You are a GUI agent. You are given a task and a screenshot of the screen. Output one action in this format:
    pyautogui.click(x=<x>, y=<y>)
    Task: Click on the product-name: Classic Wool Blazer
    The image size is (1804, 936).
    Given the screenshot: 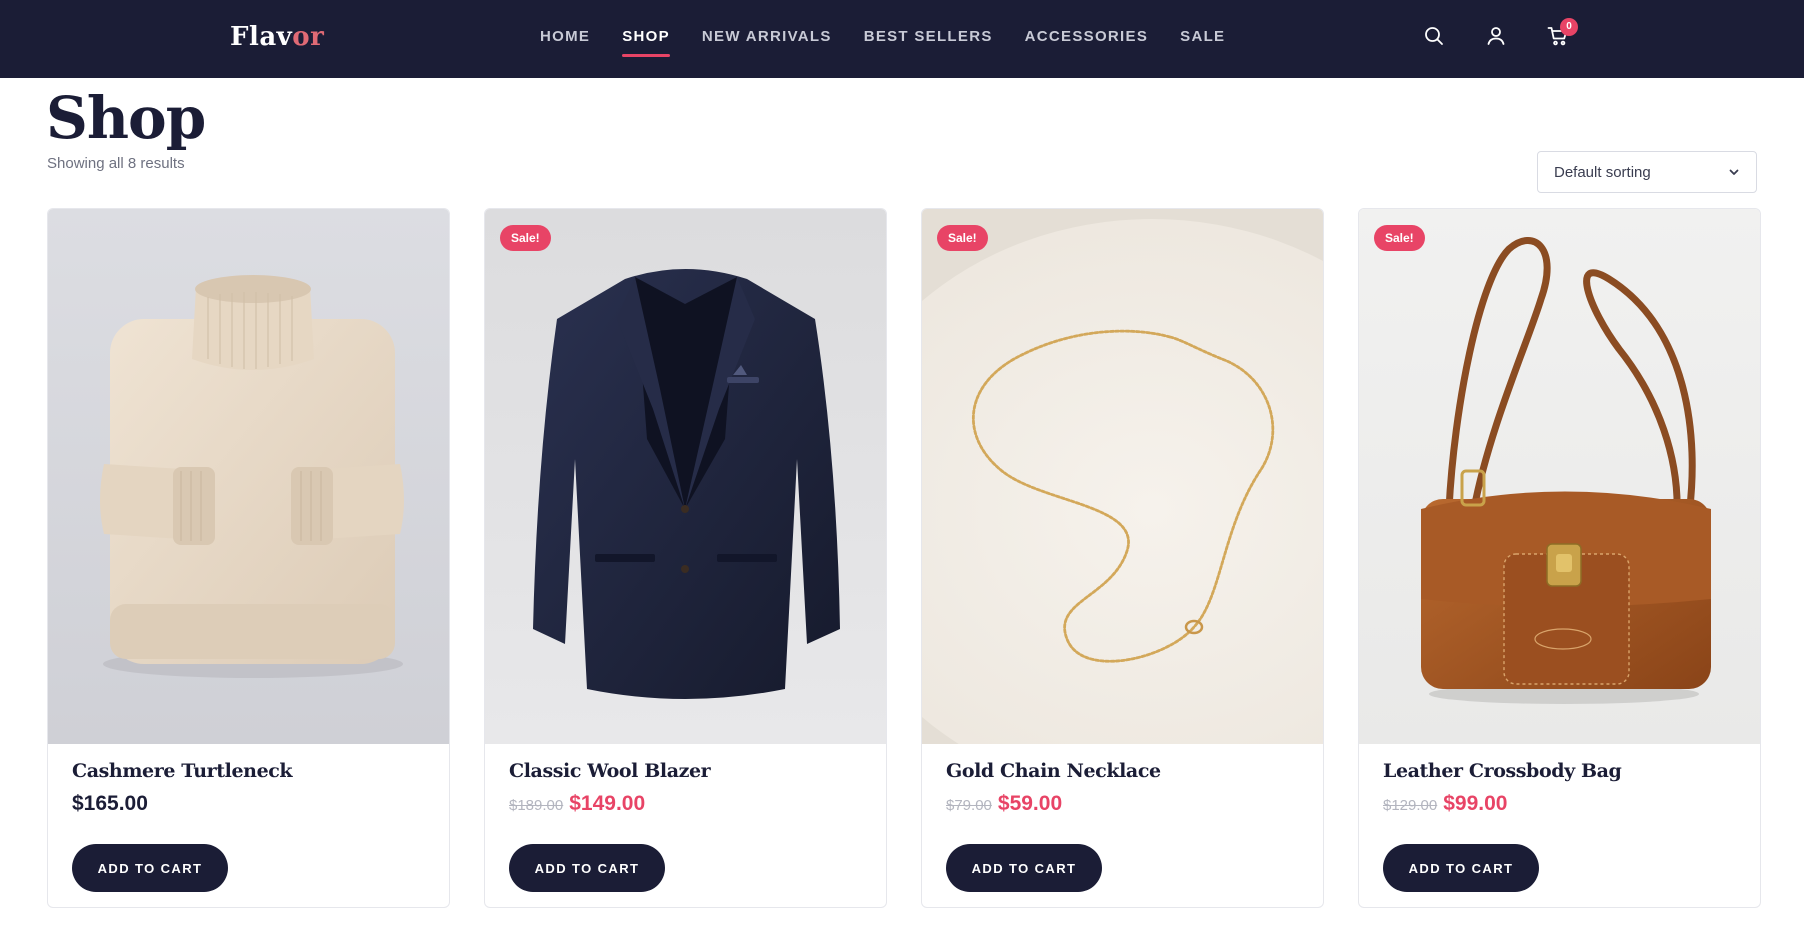 What is the action you would take?
    pyautogui.click(x=685, y=771)
    